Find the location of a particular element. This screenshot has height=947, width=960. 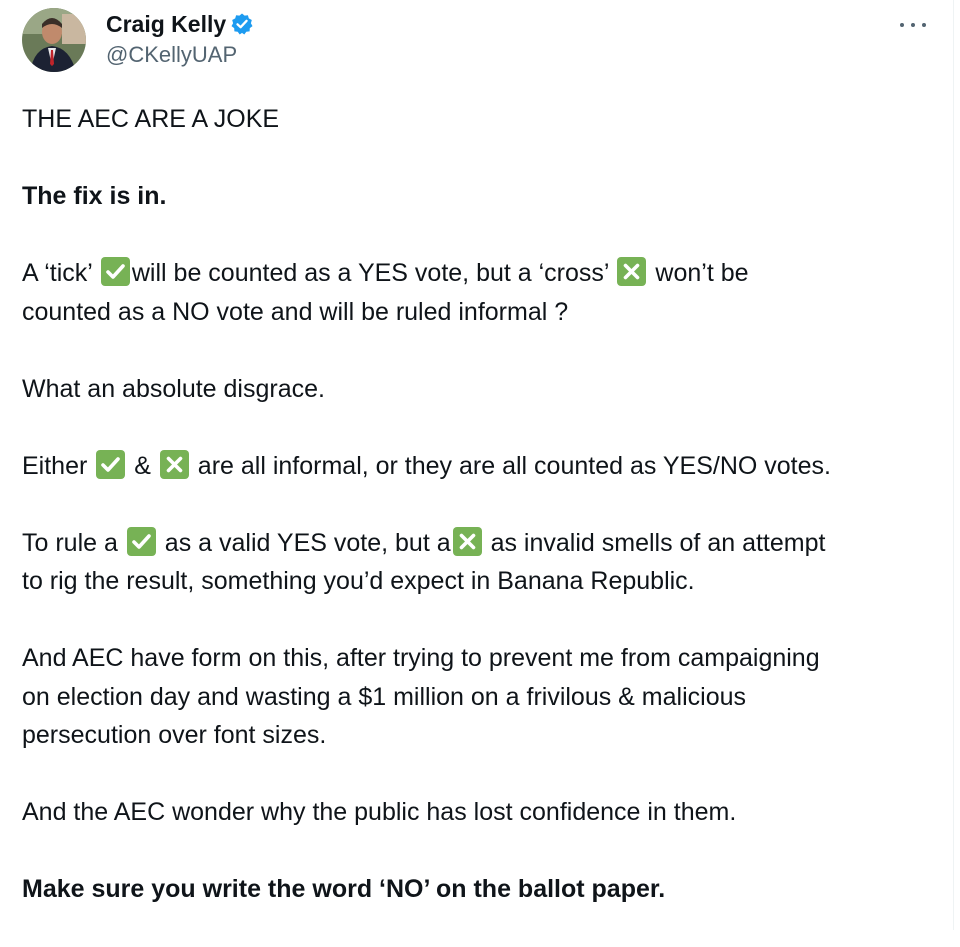

display-name: Craig Kelly is located at coordinates (166, 24).